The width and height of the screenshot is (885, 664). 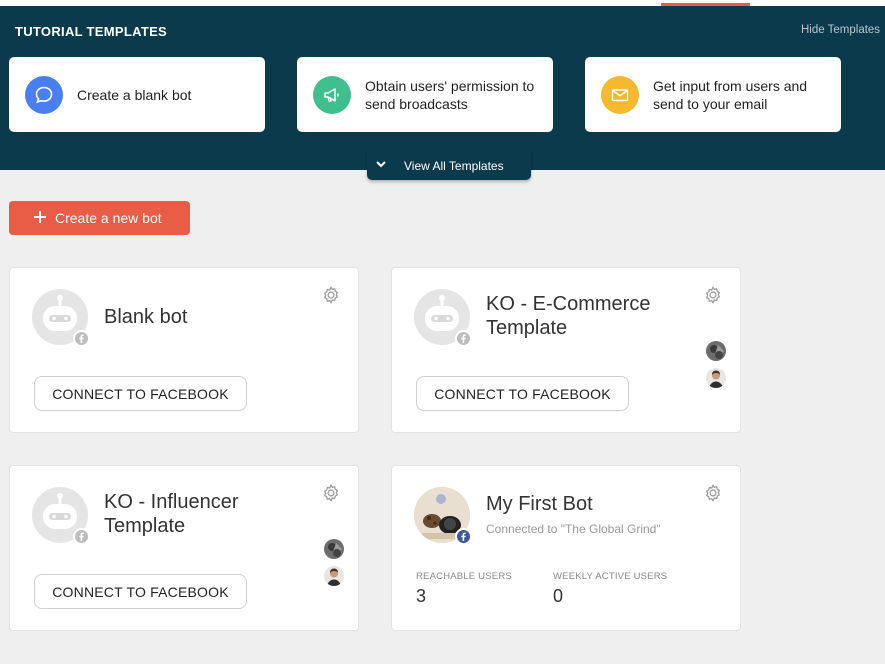 I want to click on reachable-users-value: 3, so click(x=421, y=596).